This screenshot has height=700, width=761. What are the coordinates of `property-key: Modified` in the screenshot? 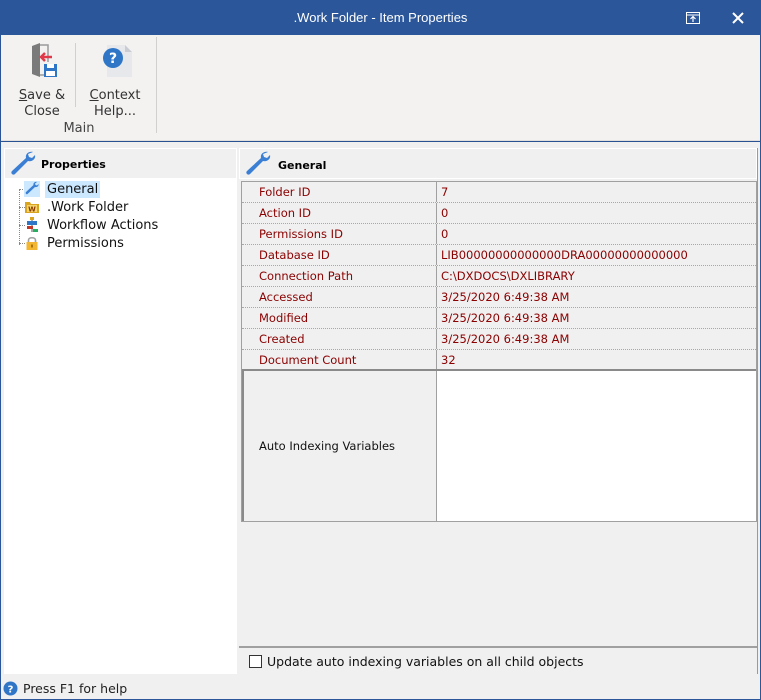 It's located at (339, 318).